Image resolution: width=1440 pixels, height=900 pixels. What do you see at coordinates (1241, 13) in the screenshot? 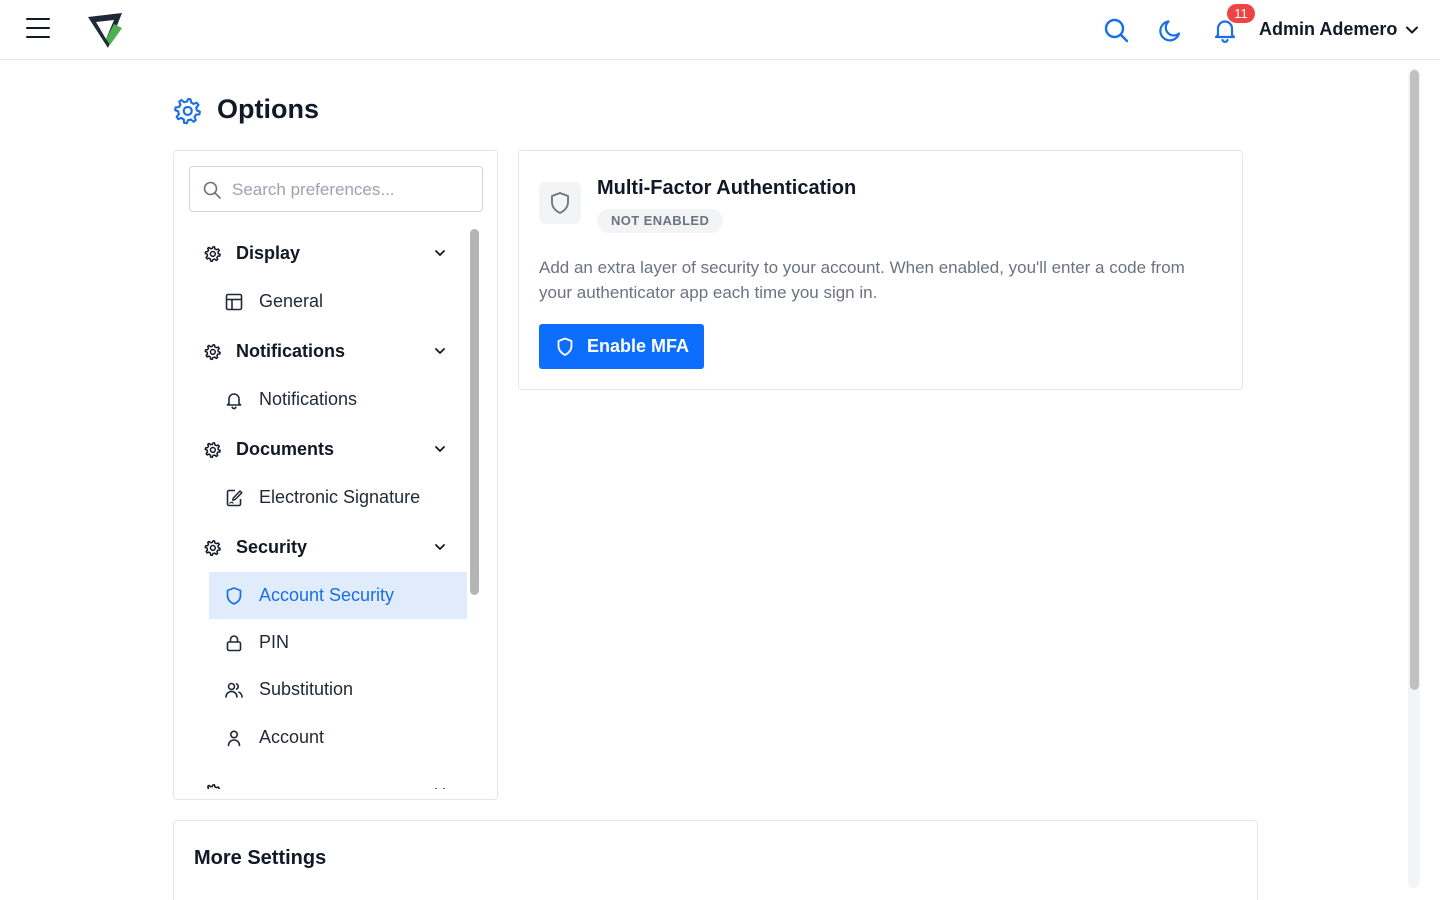
I see `notification-count-badge: 11` at bounding box center [1241, 13].